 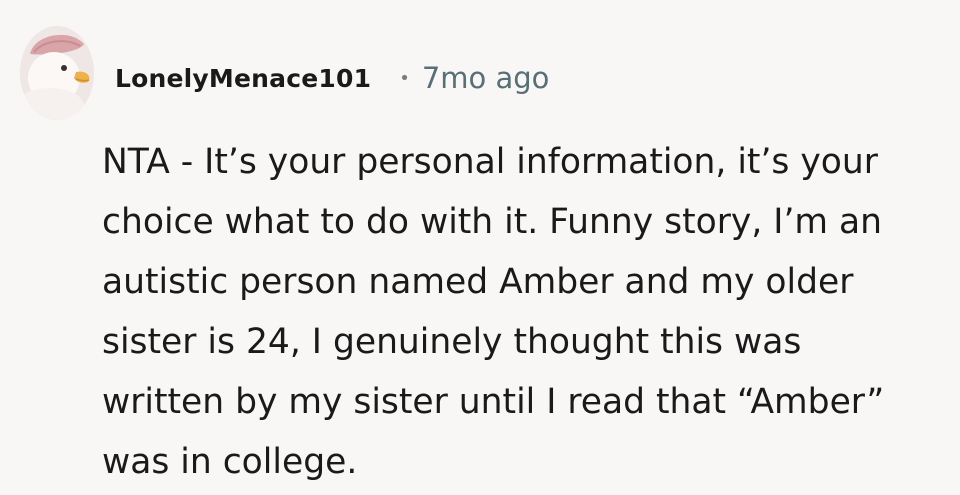 What do you see at coordinates (243, 78) in the screenshot?
I see `author-username: LonelyMenace101` at bounding box center [243, 78].